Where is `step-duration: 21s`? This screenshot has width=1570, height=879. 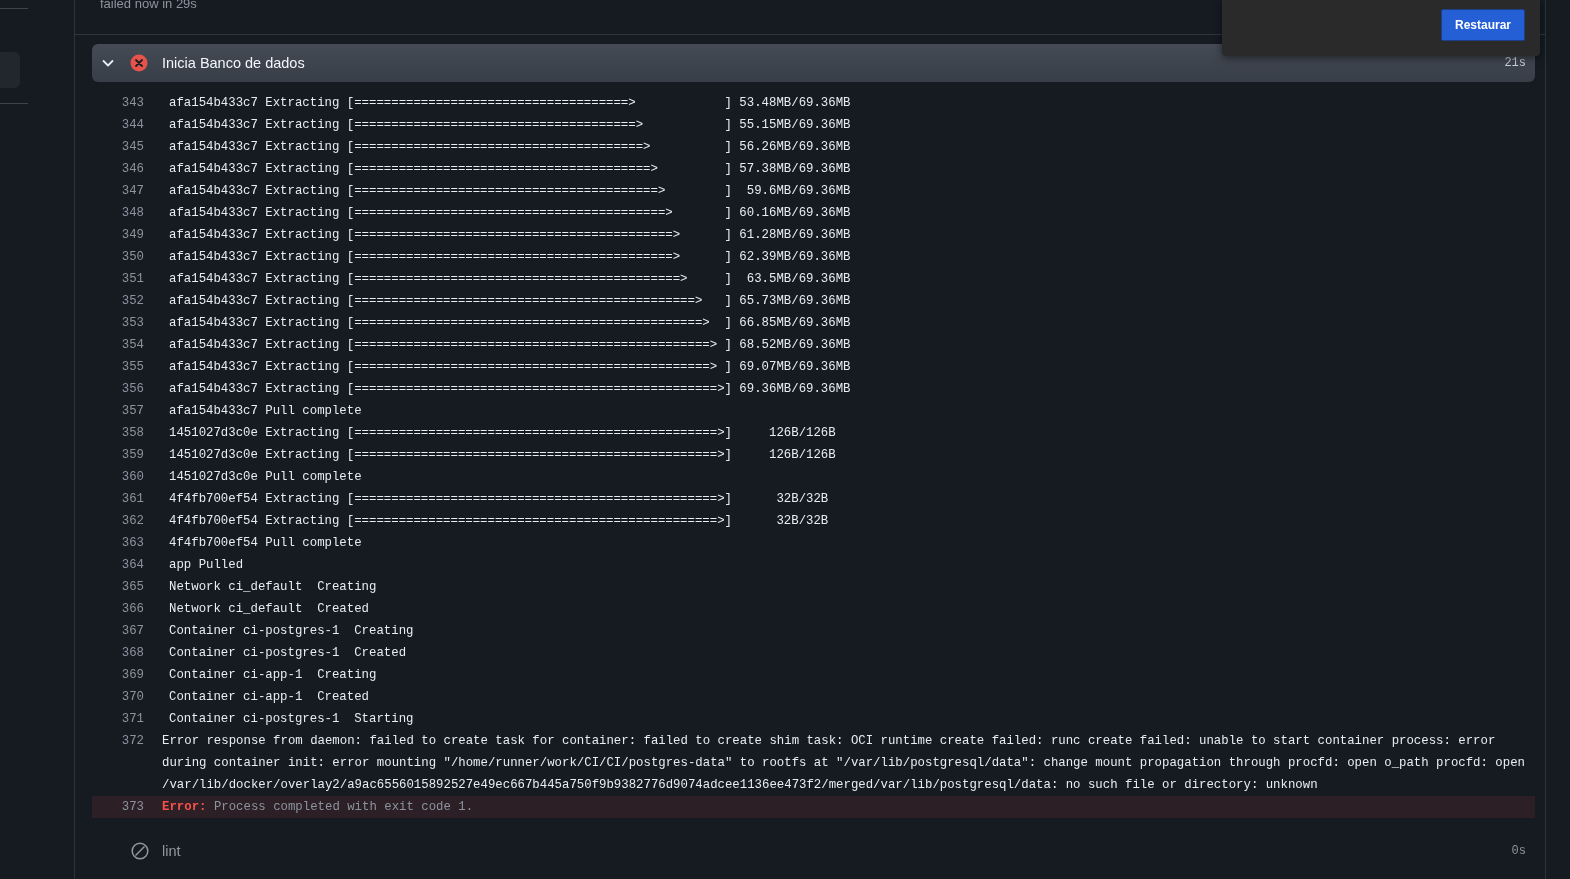
step-duration: 21s is located at coordinates (1515, 63).